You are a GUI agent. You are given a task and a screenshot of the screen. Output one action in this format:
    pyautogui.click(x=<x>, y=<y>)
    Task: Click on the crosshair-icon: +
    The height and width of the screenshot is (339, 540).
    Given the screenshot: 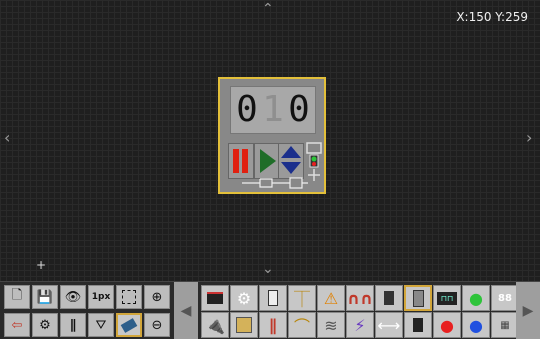 What is the action you would take?
    pyautogui.click(x=41, y=265)
    